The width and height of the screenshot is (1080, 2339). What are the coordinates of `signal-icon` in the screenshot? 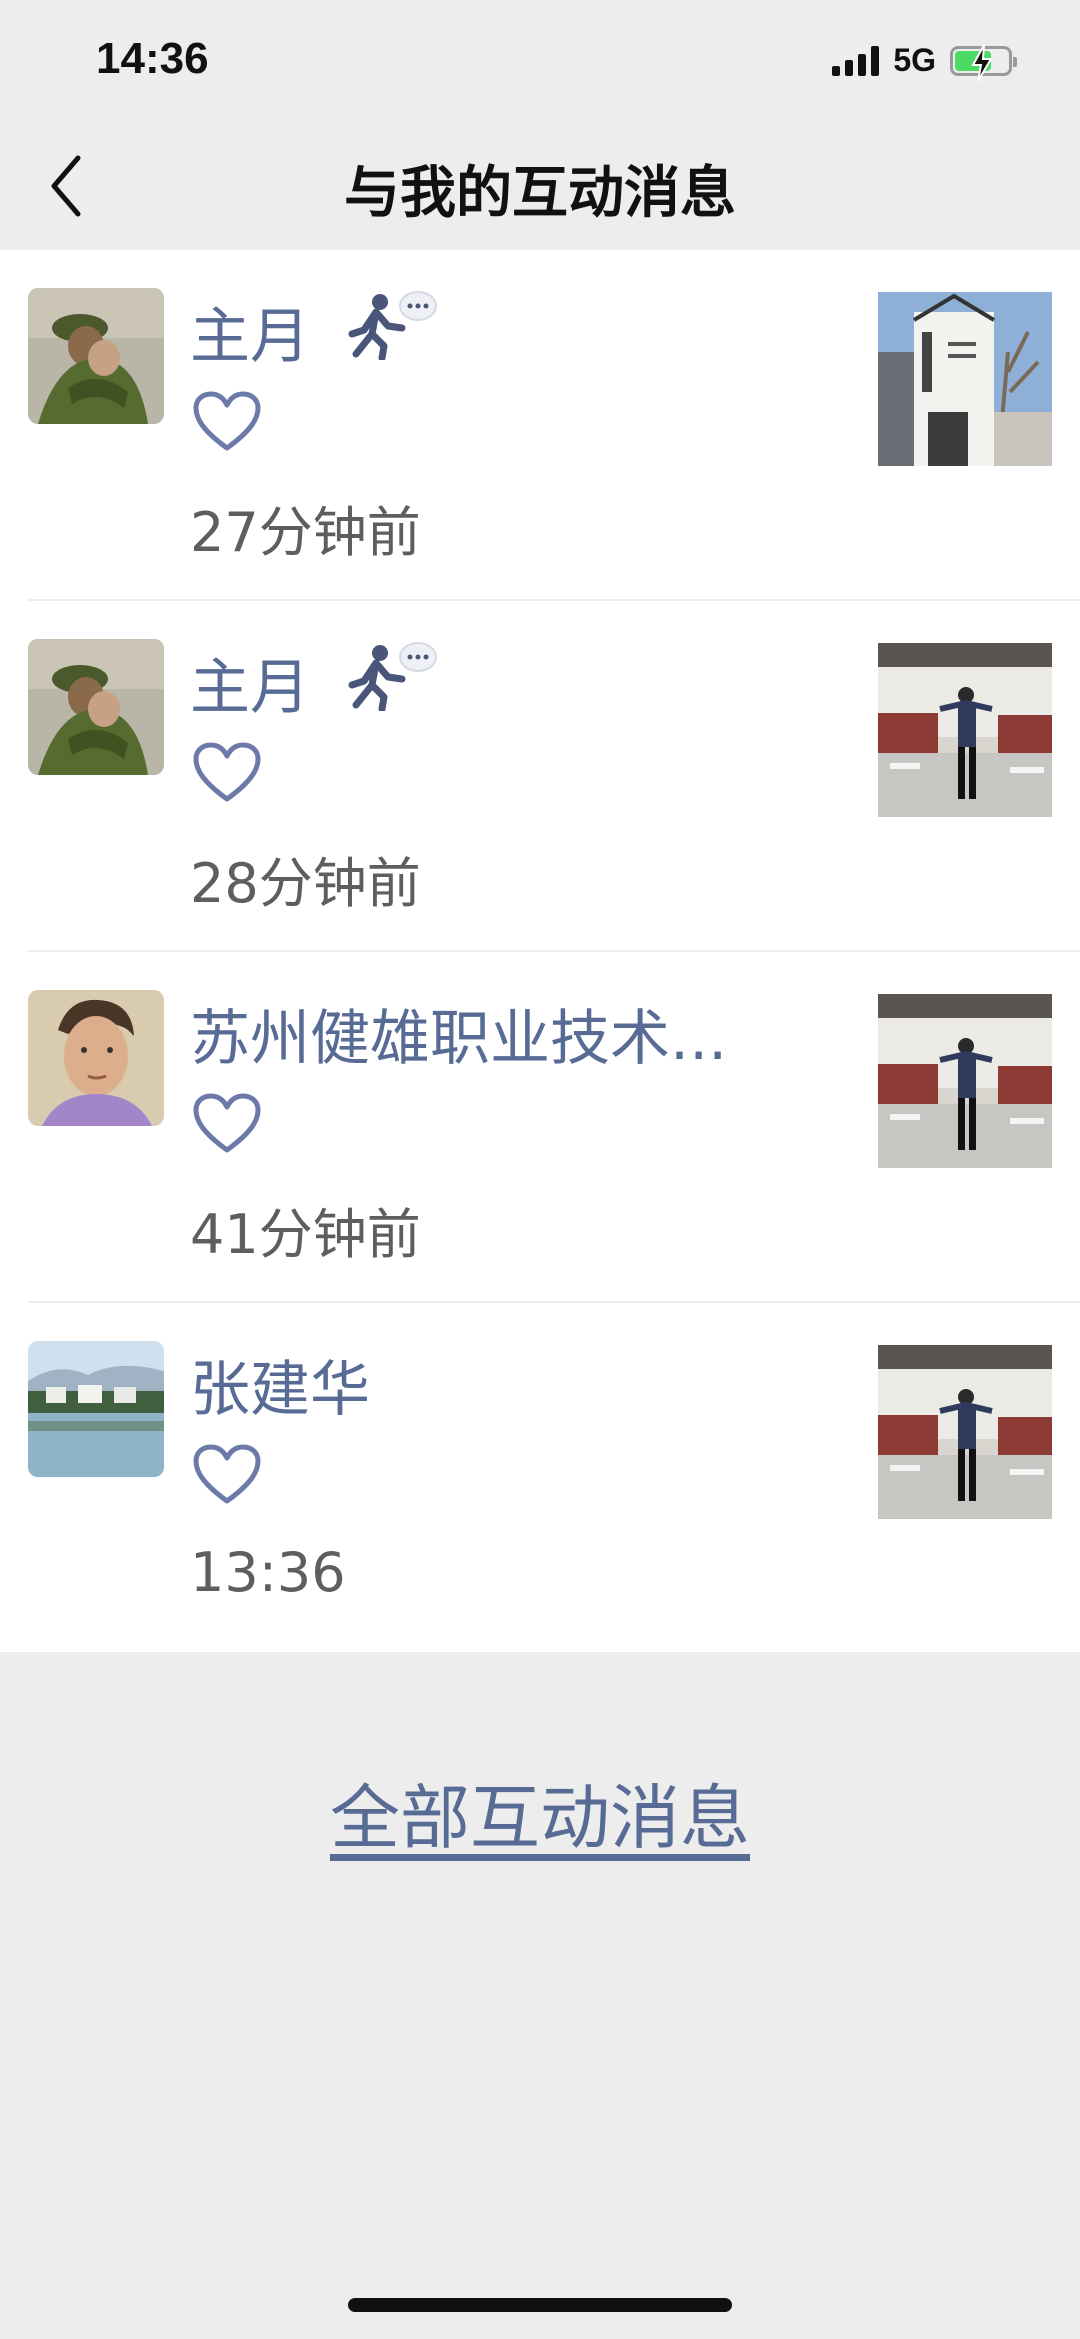 It's located at (856, 60).